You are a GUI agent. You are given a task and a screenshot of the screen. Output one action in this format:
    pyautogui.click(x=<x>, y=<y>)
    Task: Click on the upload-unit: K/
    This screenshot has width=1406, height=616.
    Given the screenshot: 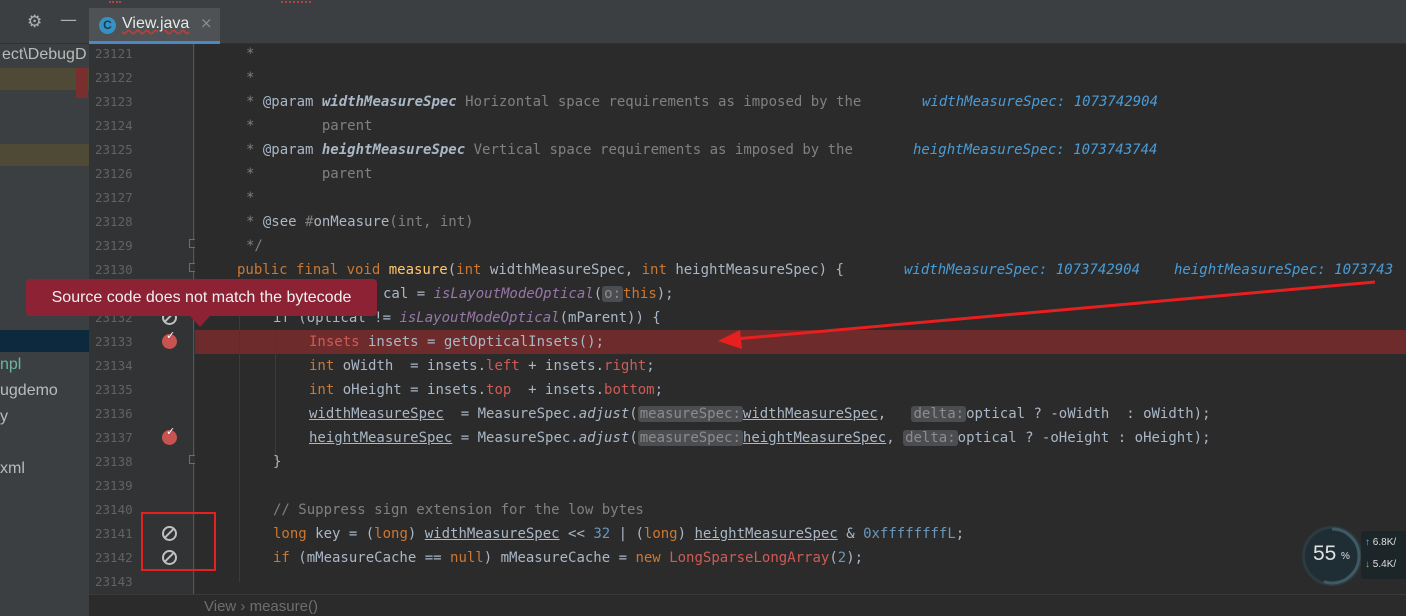 What is the action you would take?
    pyautogui.click(x=1391, y=542)
    